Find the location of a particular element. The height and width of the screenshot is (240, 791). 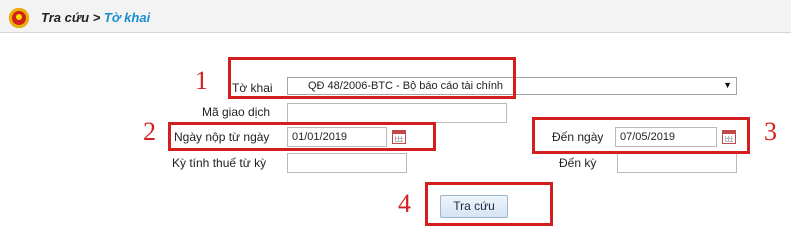

national-emblem-icon is located at coordinates (19, 18).